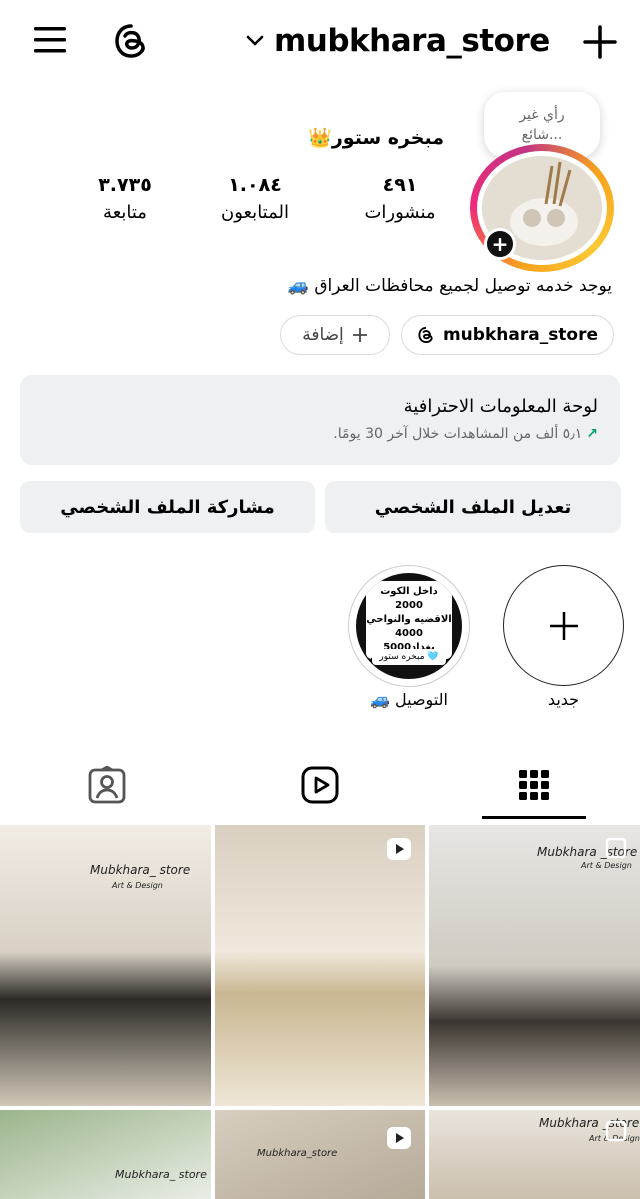  Describe the element at coordinates (542, 115) in the screenshot. I see `note-line-1: رأي غير` at that location.